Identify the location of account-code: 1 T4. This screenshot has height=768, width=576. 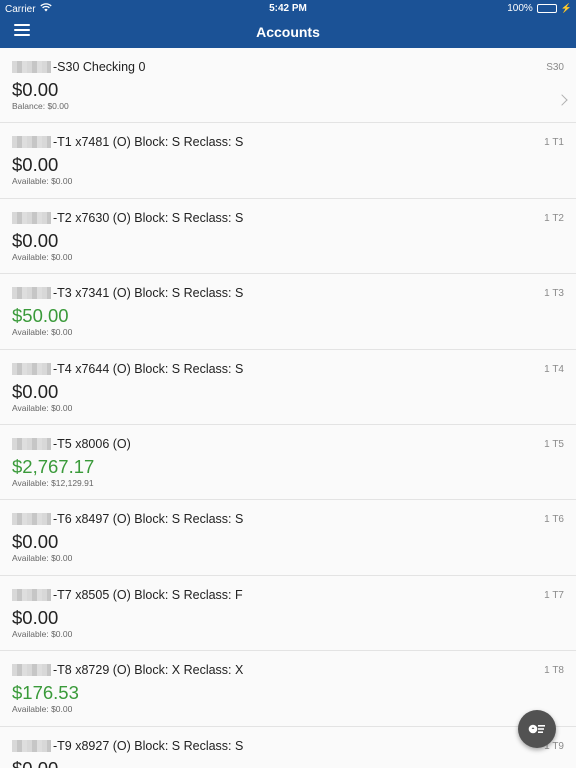
(554, 369).